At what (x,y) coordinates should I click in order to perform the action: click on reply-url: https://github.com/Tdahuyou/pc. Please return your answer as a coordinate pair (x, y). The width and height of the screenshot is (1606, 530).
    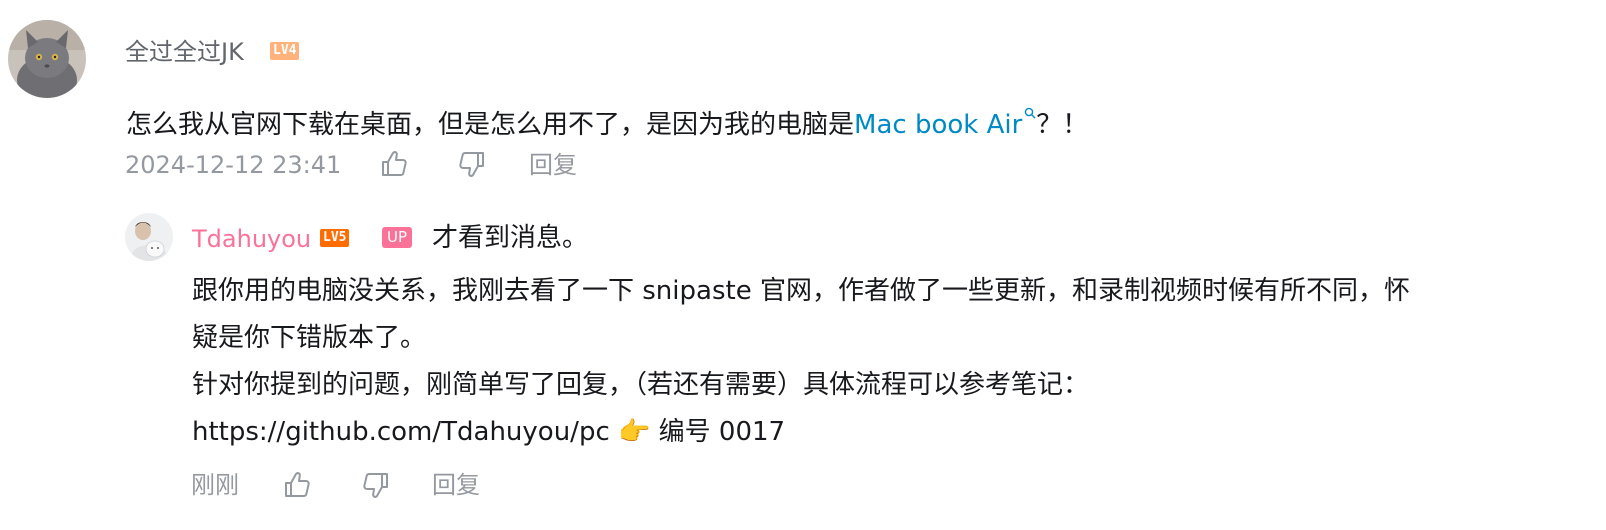
    Looking at the image, I should click on (401, 432).